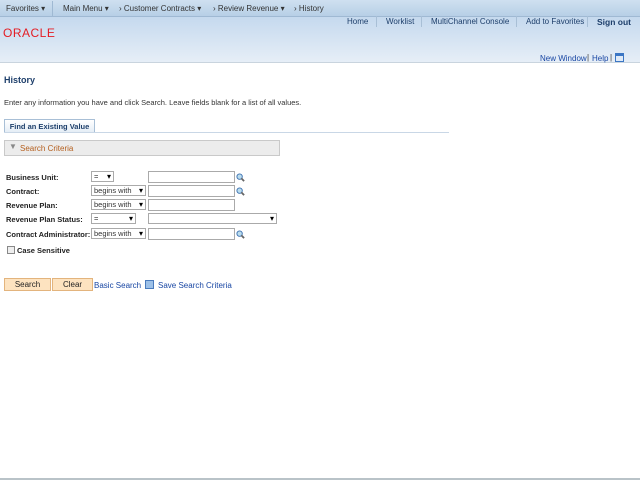 This screenshot has width=640, height=480. Describe the element at coordinates (32, 205) in the screenshot. I see `revenue-plan-label: Revenue Plan:` at that location.